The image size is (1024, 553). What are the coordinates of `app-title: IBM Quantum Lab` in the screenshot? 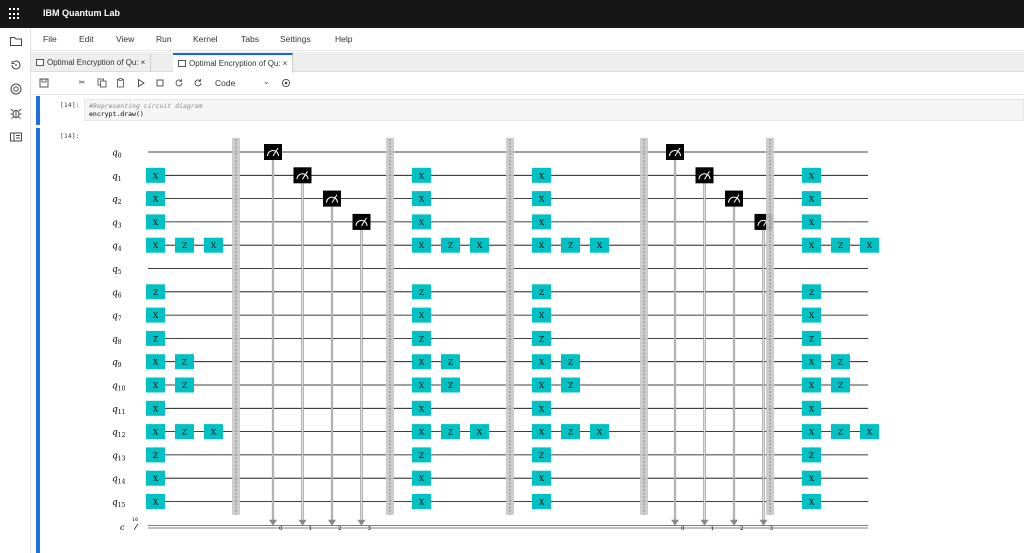 It's located at (81, 13).